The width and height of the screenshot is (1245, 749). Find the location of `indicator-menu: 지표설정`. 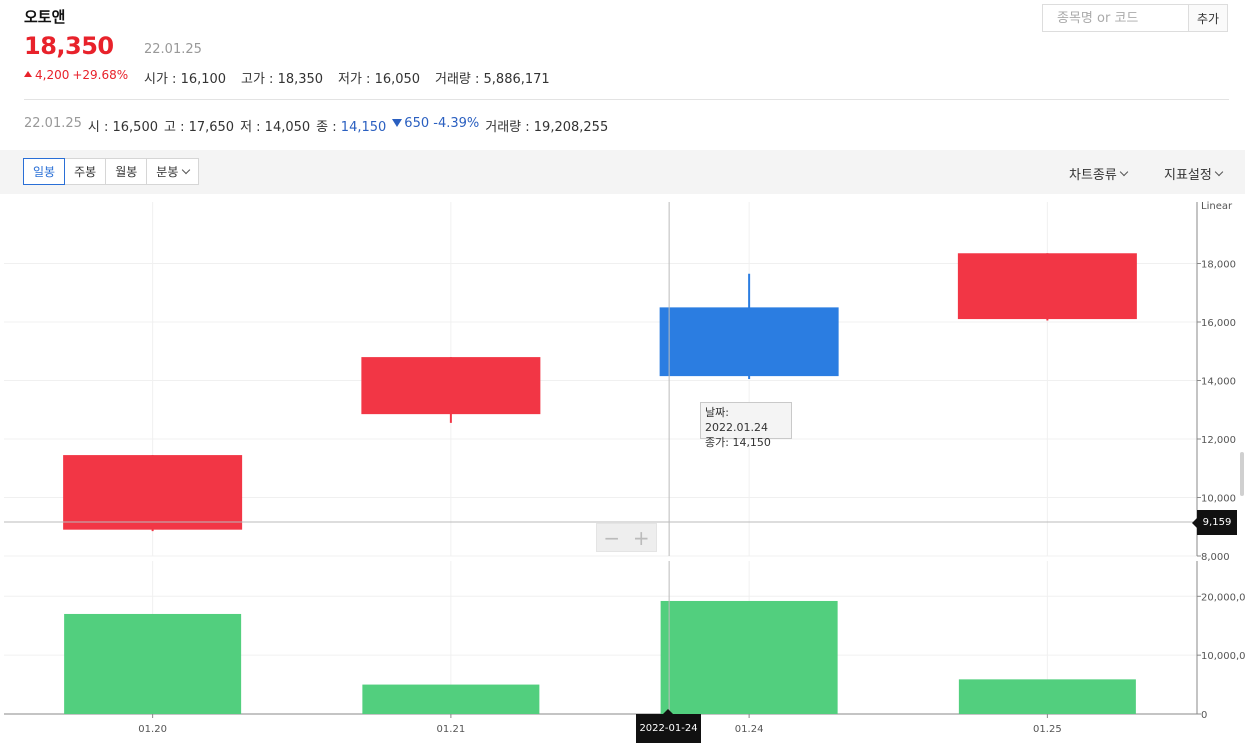

indicator-menu: 지표설정 is located at coordinates (1194, 173).